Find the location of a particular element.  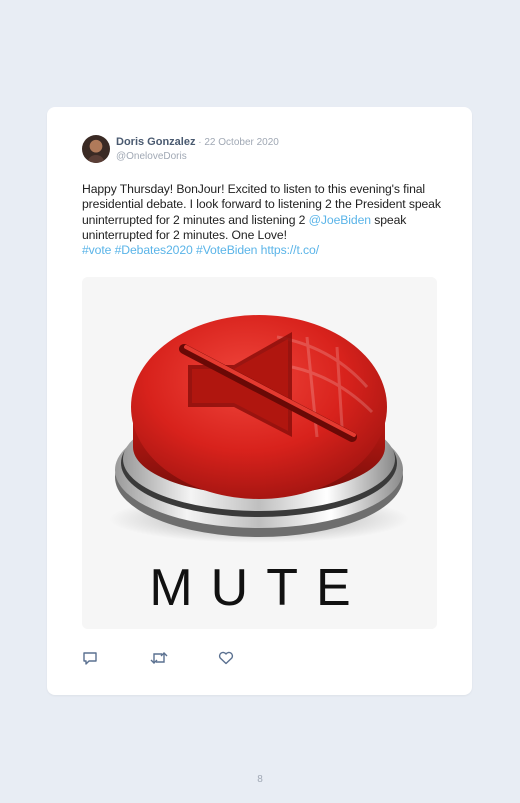

hashtag-link: #Debates2020 is located at coordinates (154, 250).